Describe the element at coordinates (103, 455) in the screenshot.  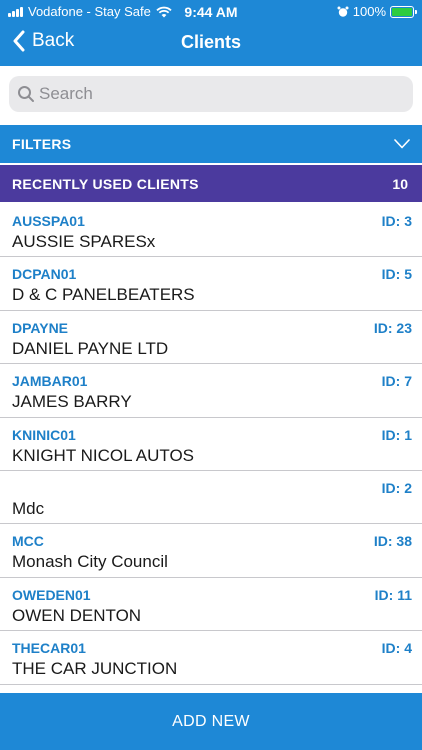
I see `client-name: KNIGHT NICOL AUTOS` at that location.